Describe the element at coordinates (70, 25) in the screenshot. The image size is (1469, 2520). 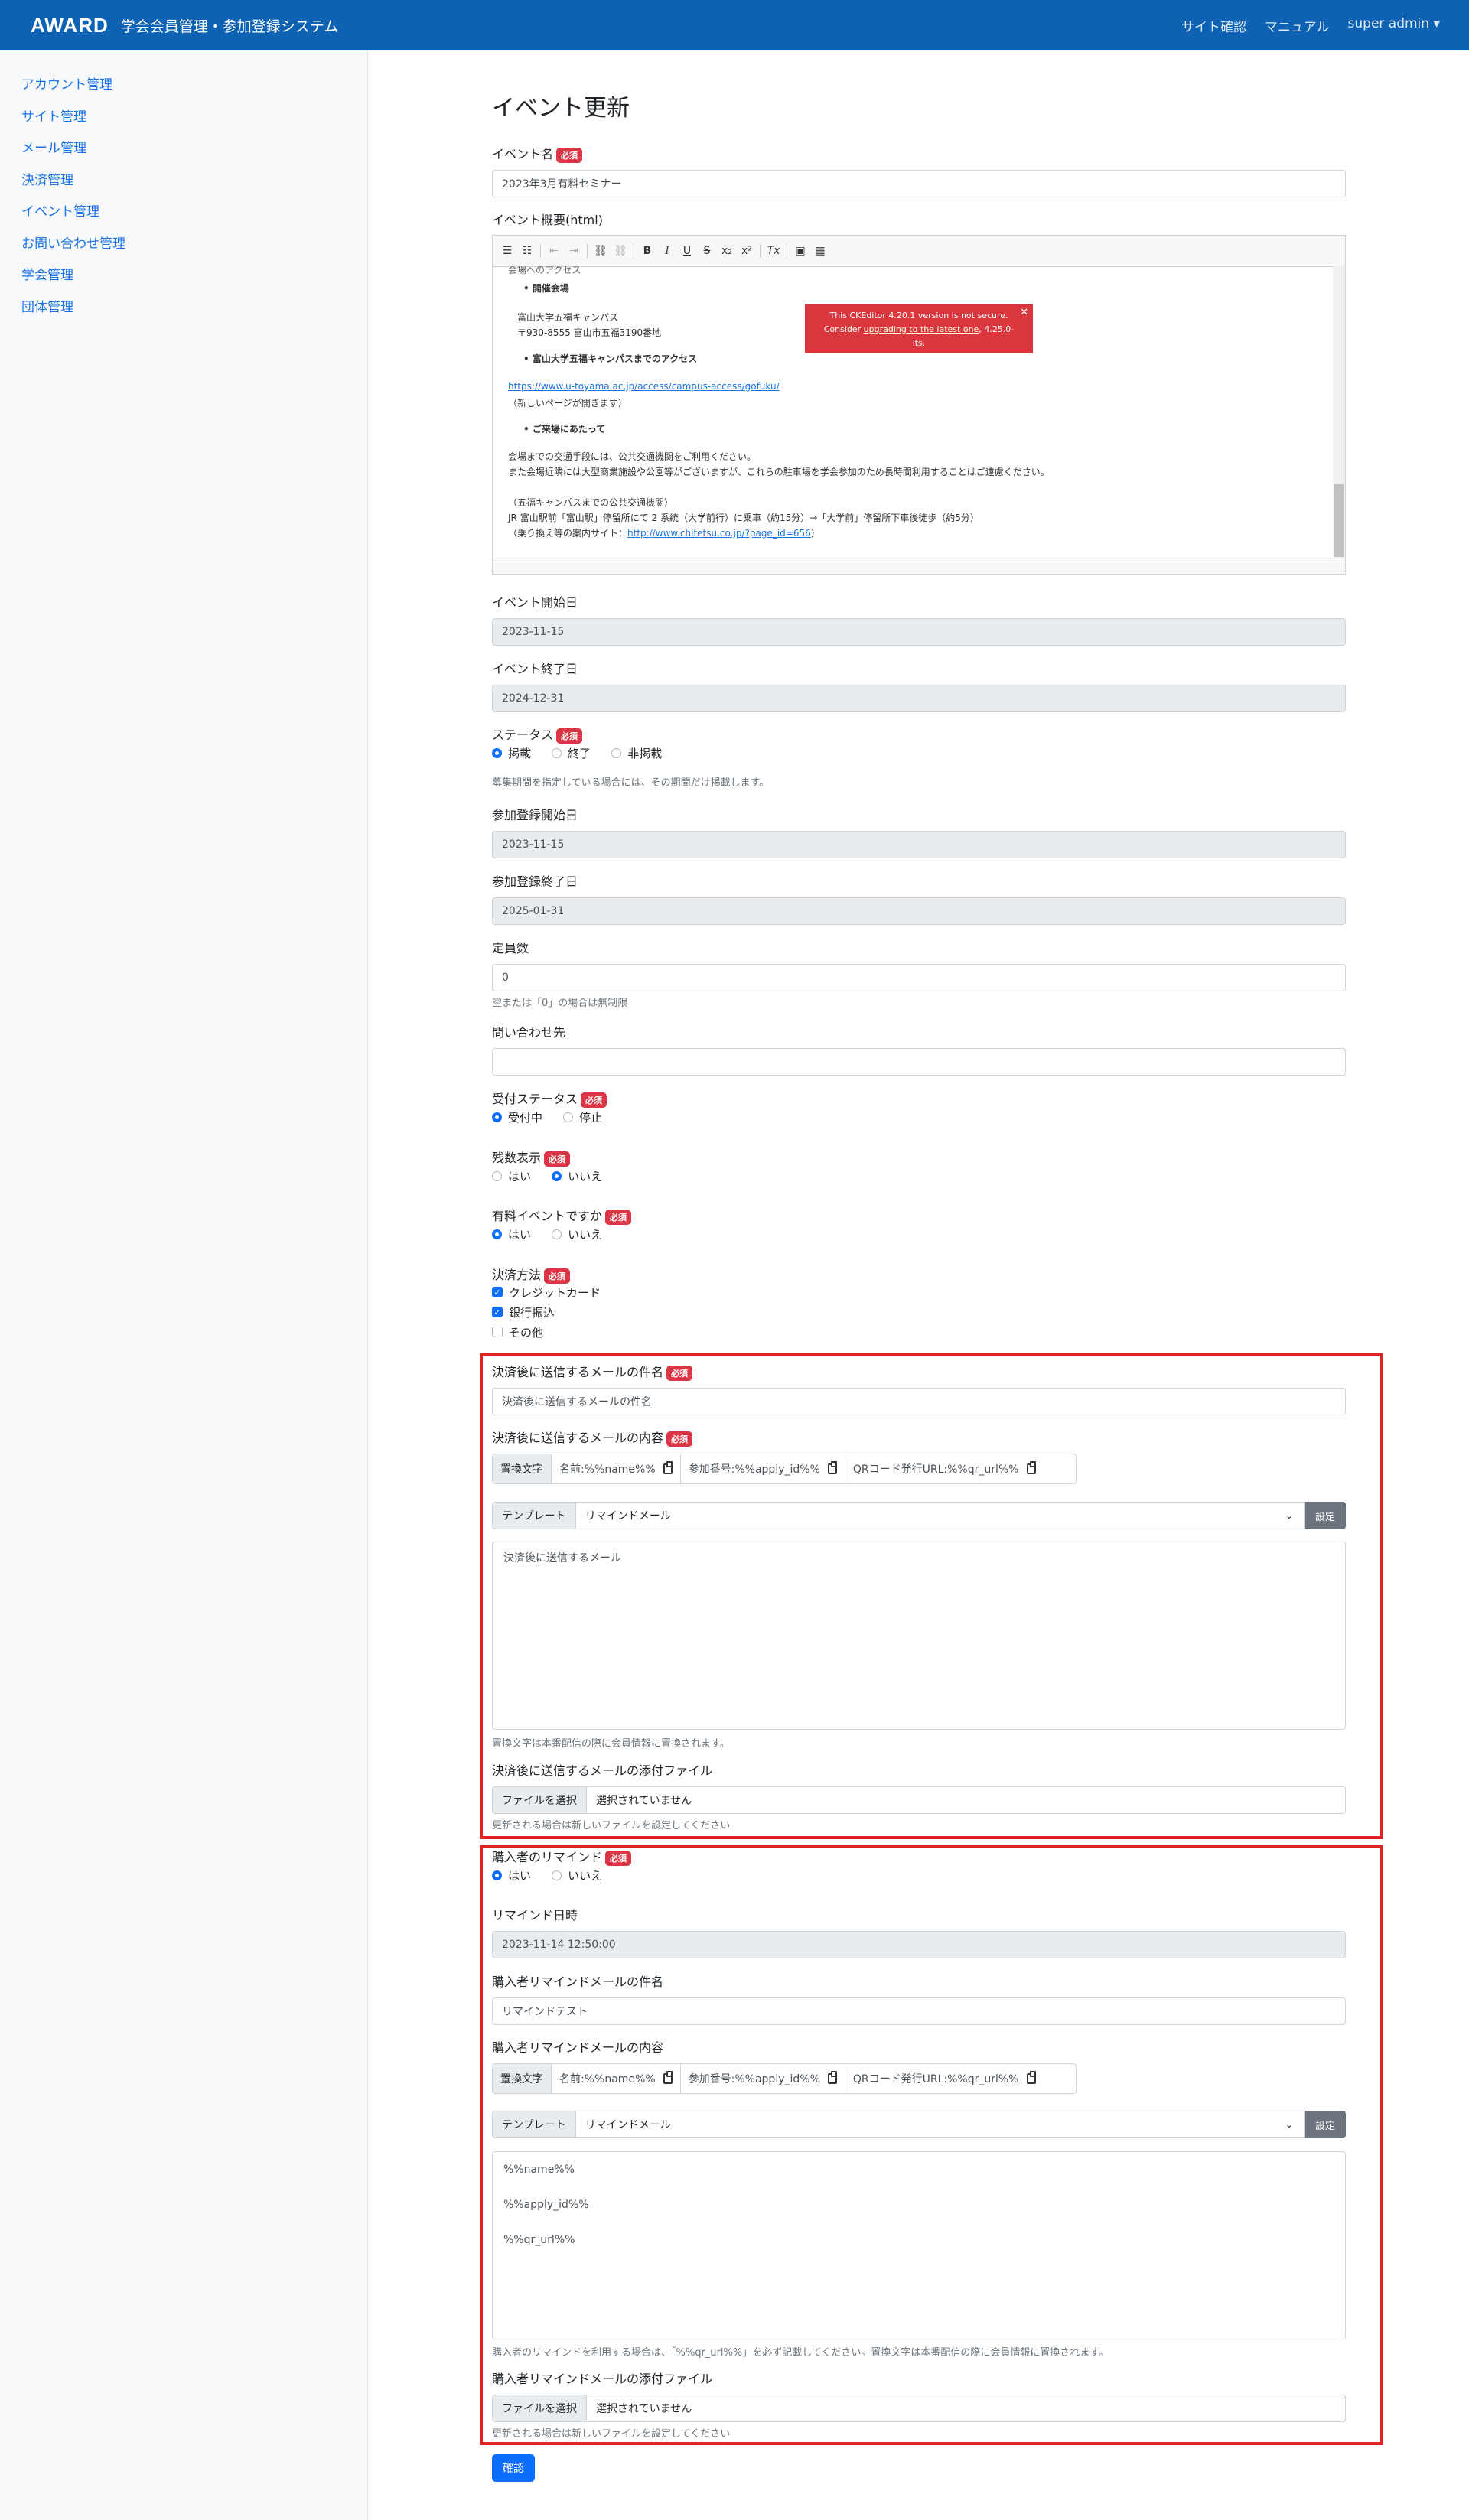
I see `brand-logo: AWARD` at that location.